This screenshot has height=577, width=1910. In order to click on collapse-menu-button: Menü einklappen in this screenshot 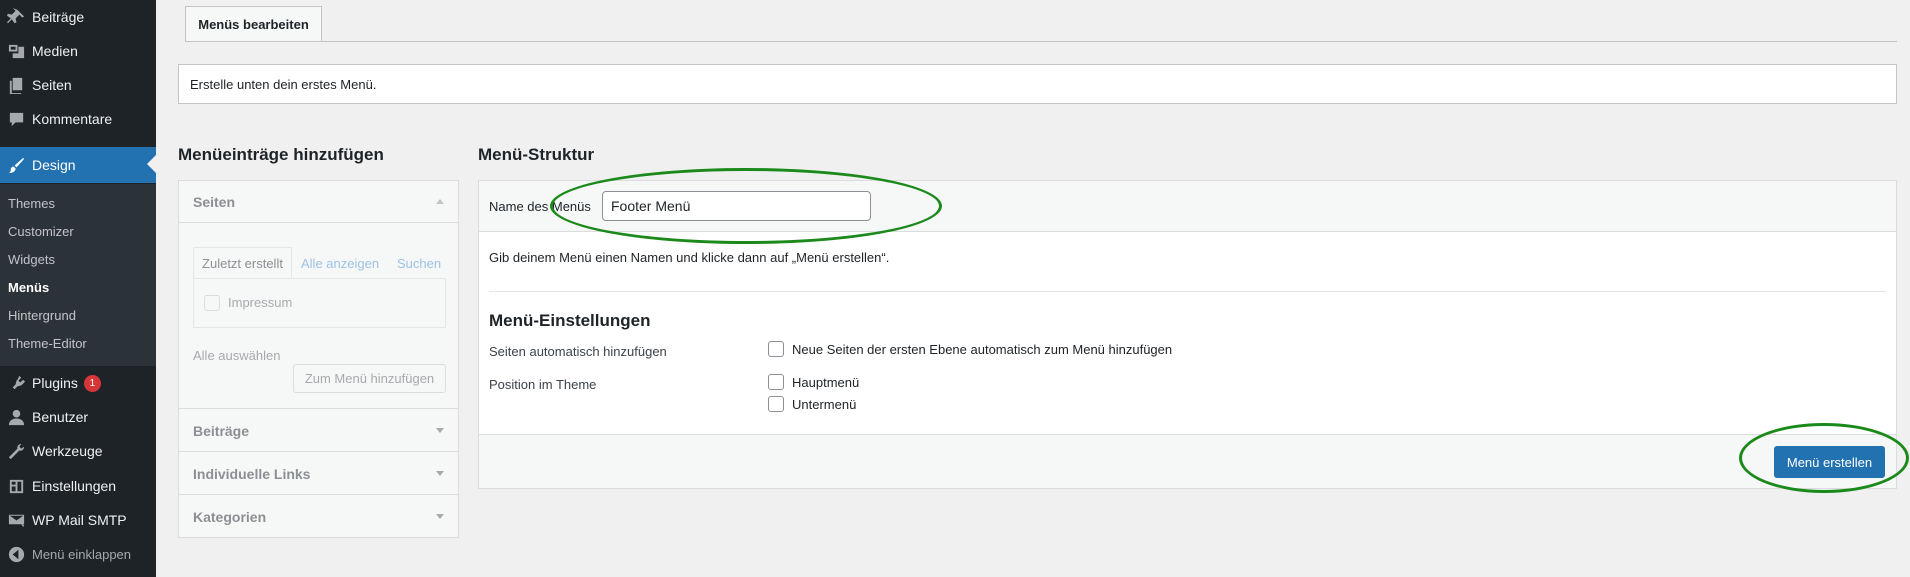, I will do `click(78, 554)`.